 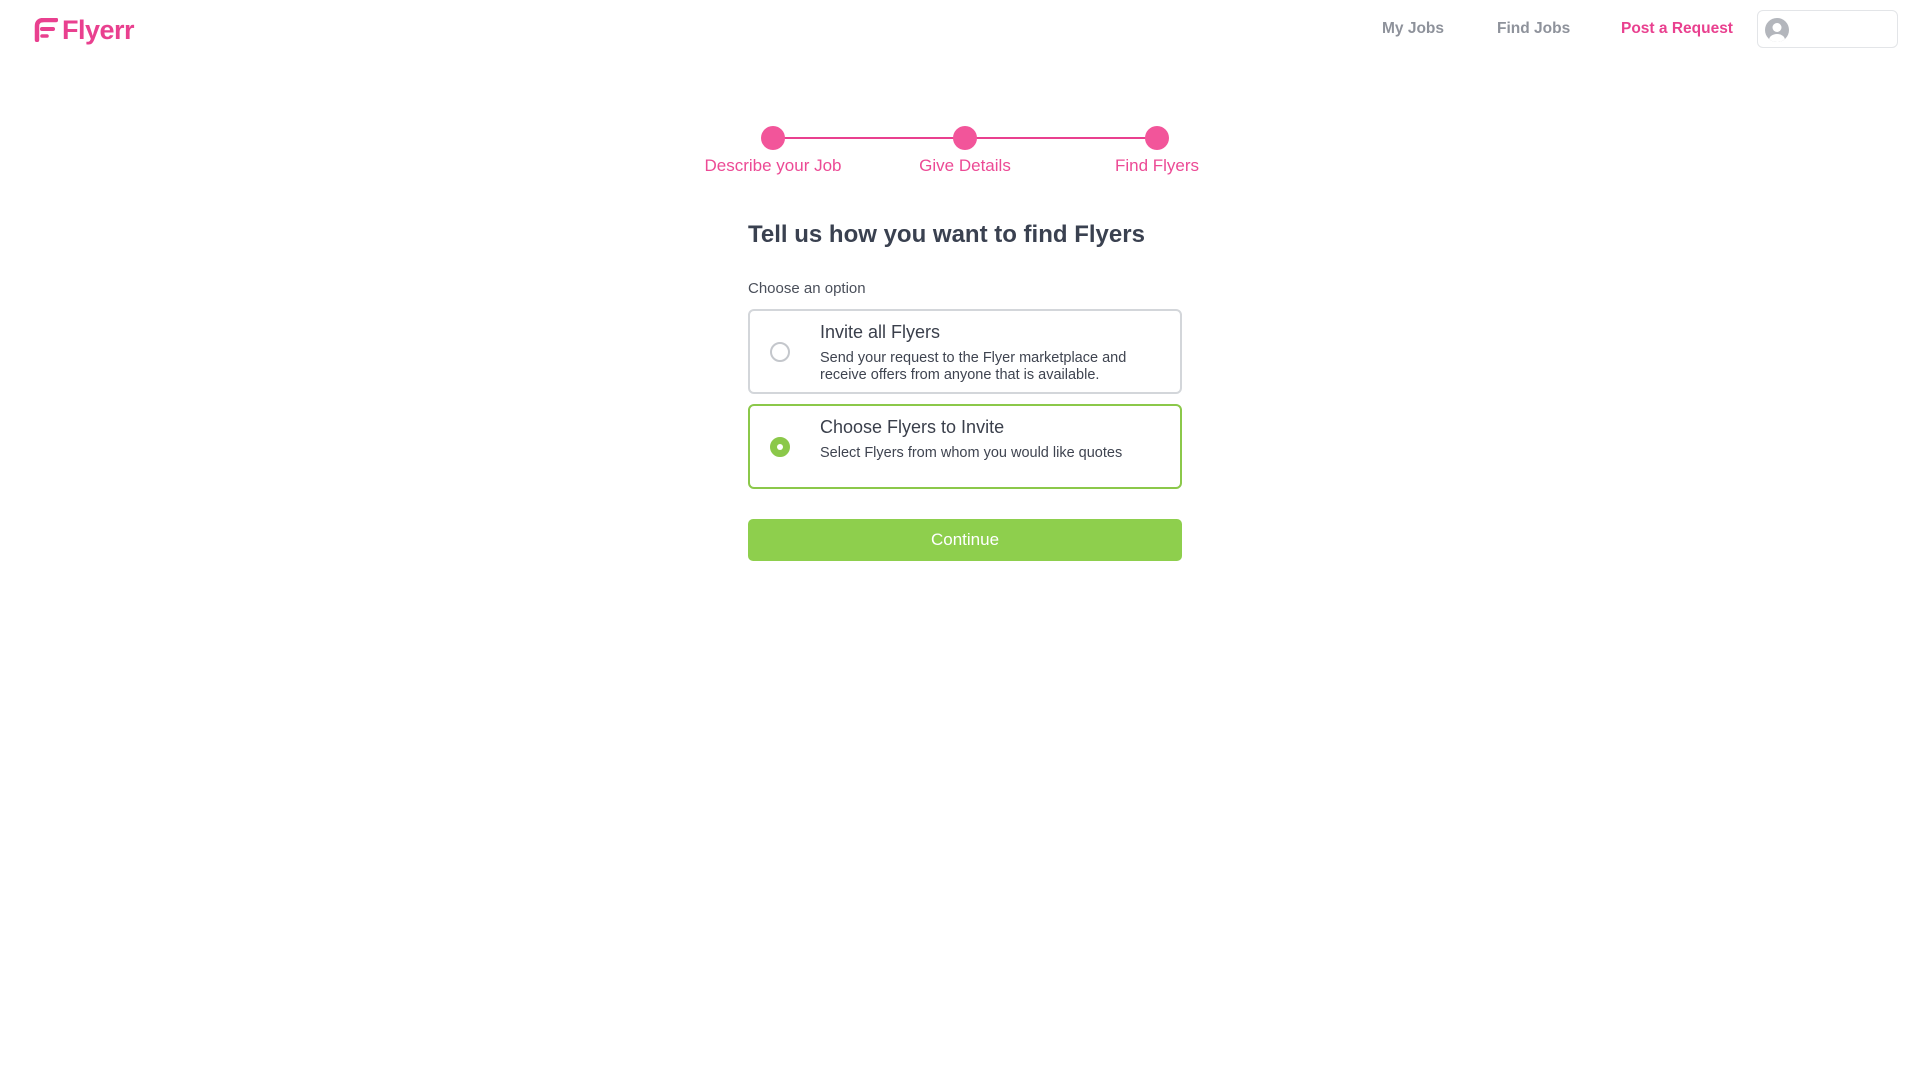 I want to click on step-label-give-details: Give Details, so click(x=965, y=165).